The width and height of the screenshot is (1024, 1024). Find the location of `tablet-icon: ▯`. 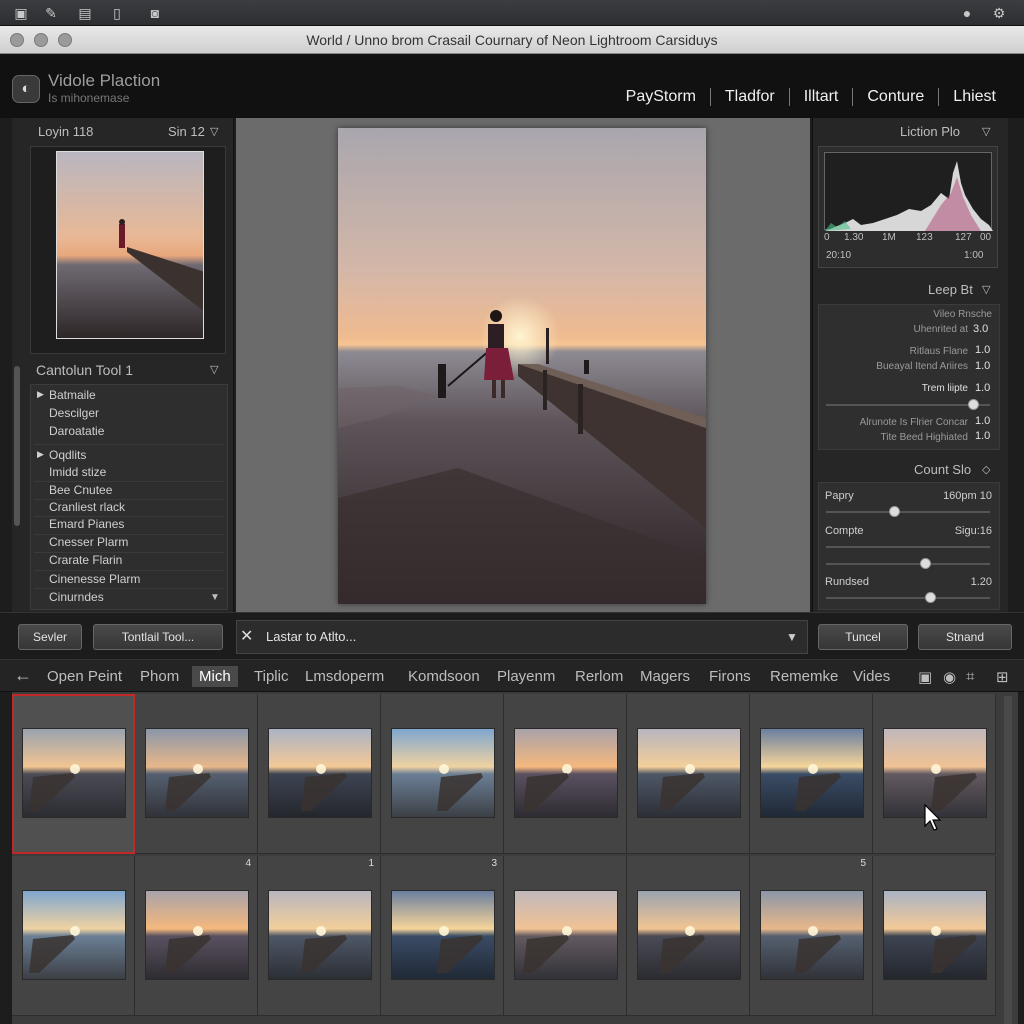

tablet-icon: ▯ is located at coordinates (117, 13).